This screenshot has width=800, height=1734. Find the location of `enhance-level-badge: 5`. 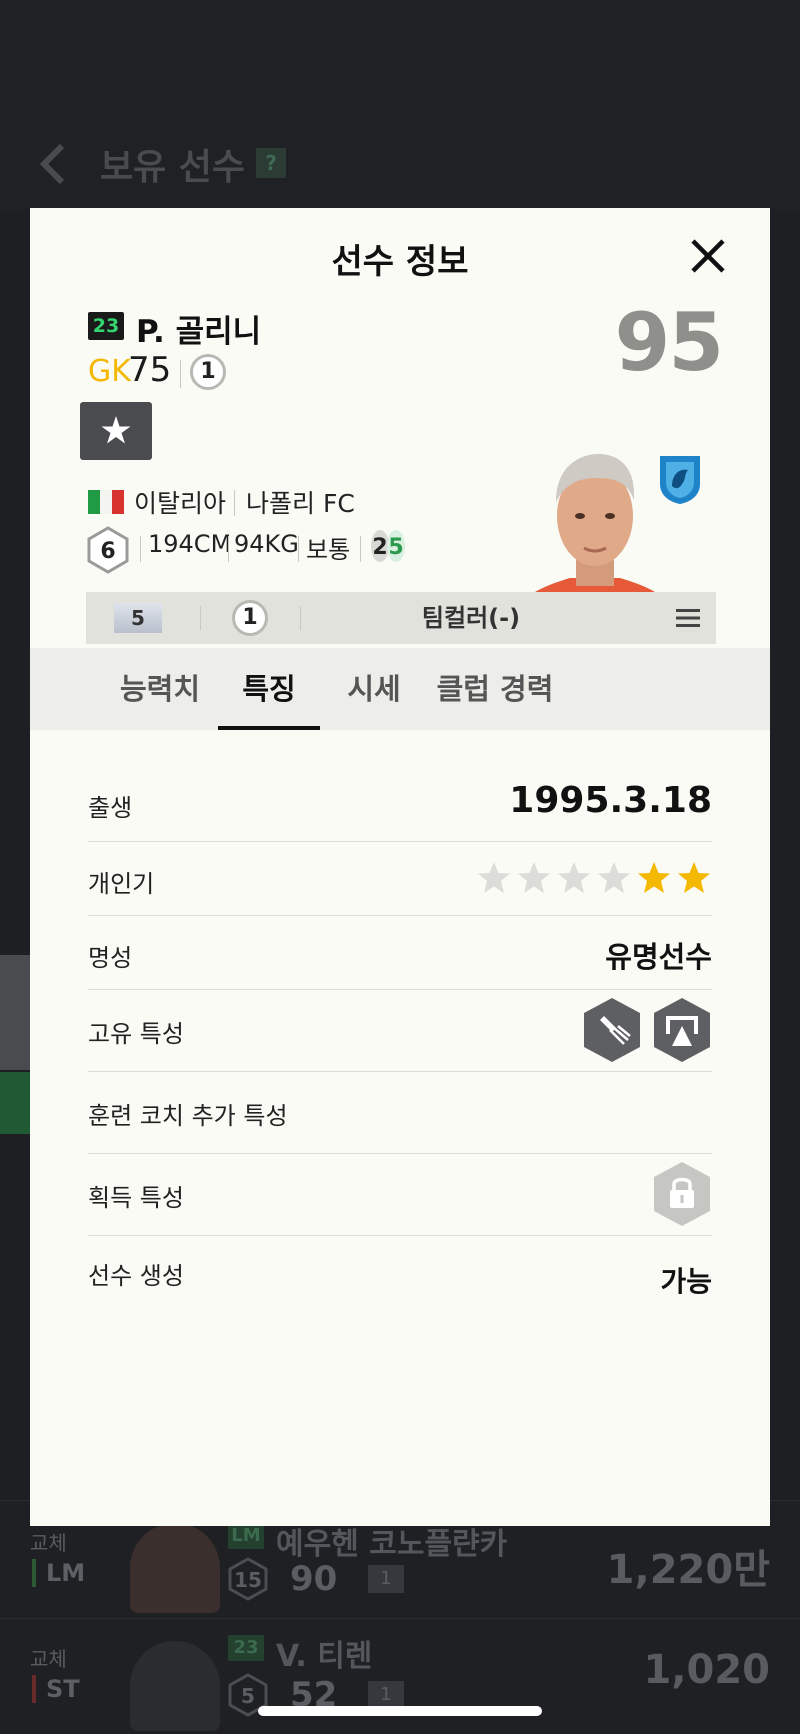

enhance-level-badge: 5 is located at coordinates (138, 618).